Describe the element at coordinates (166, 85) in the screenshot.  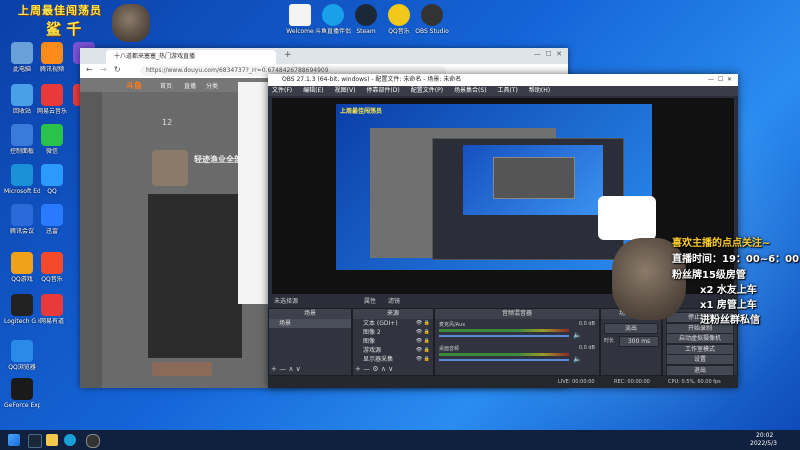
I see `nav-home: 首页` at that location.